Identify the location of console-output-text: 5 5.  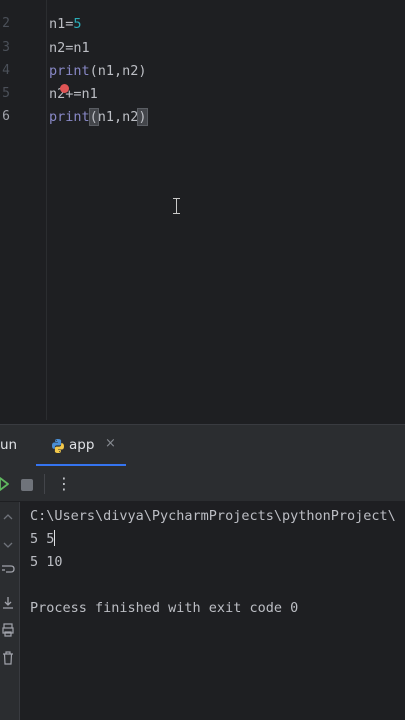
(42, 539).